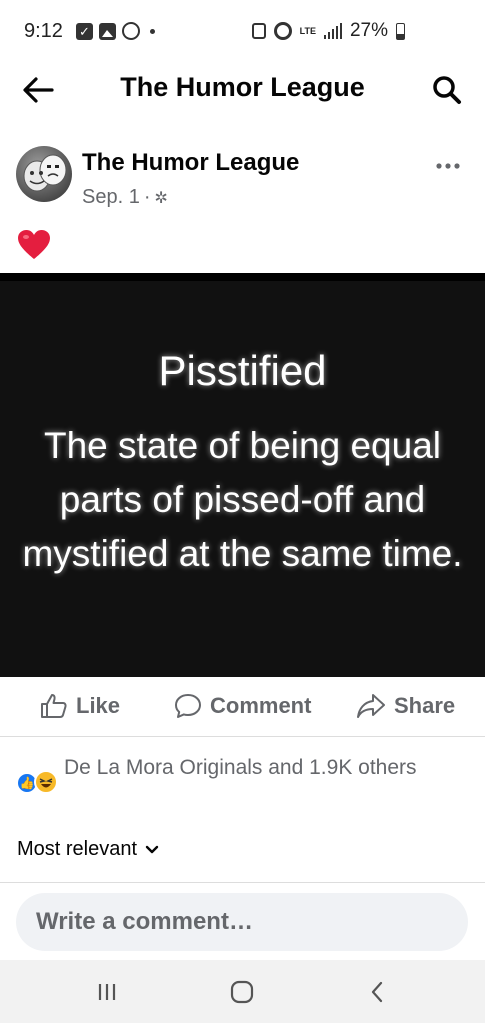 This screenshot has width=485, height=1023. I want to click on home-button, so click(242, 992).